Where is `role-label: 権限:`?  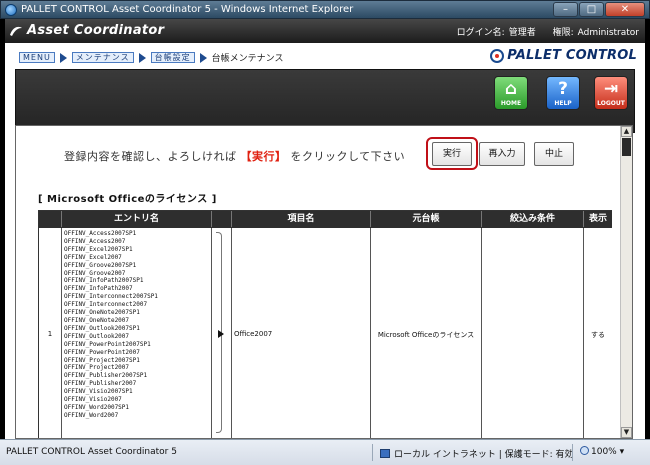
role-label: 権限: is located at coordinates (563, 33).